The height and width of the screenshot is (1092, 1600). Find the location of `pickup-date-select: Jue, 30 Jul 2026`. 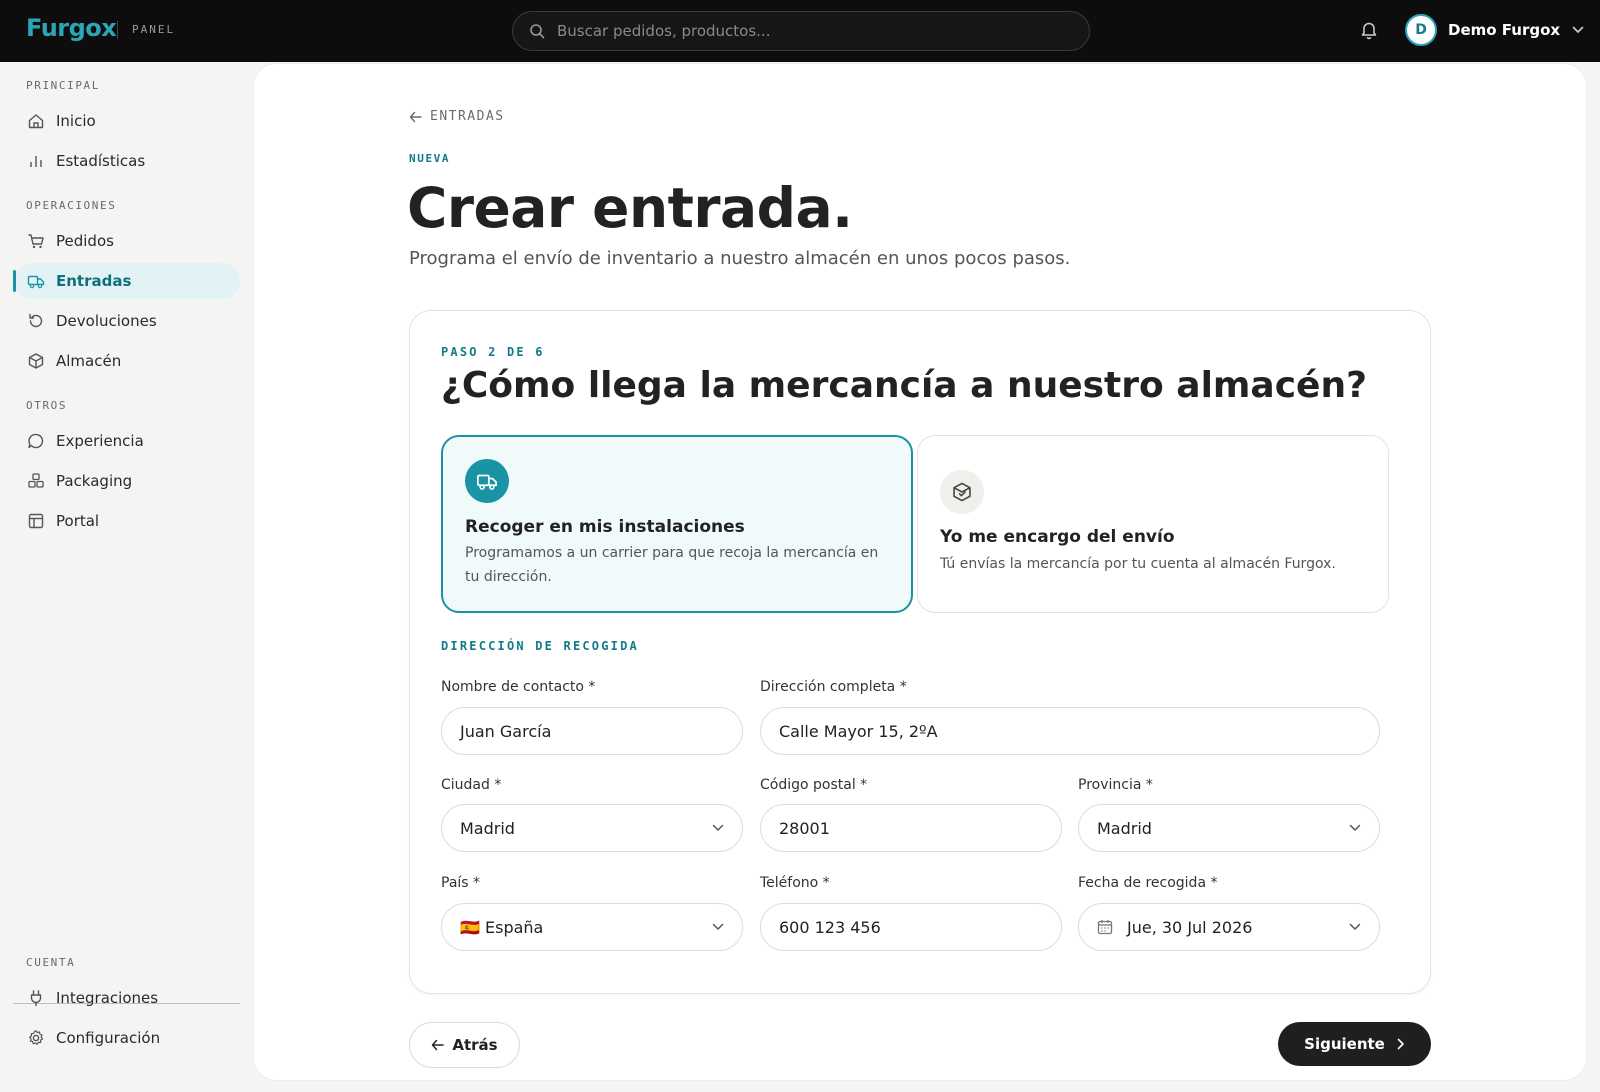

pickup-date-select: Jue, 30 Jul 2026 is located at coordinates (1229, 927).